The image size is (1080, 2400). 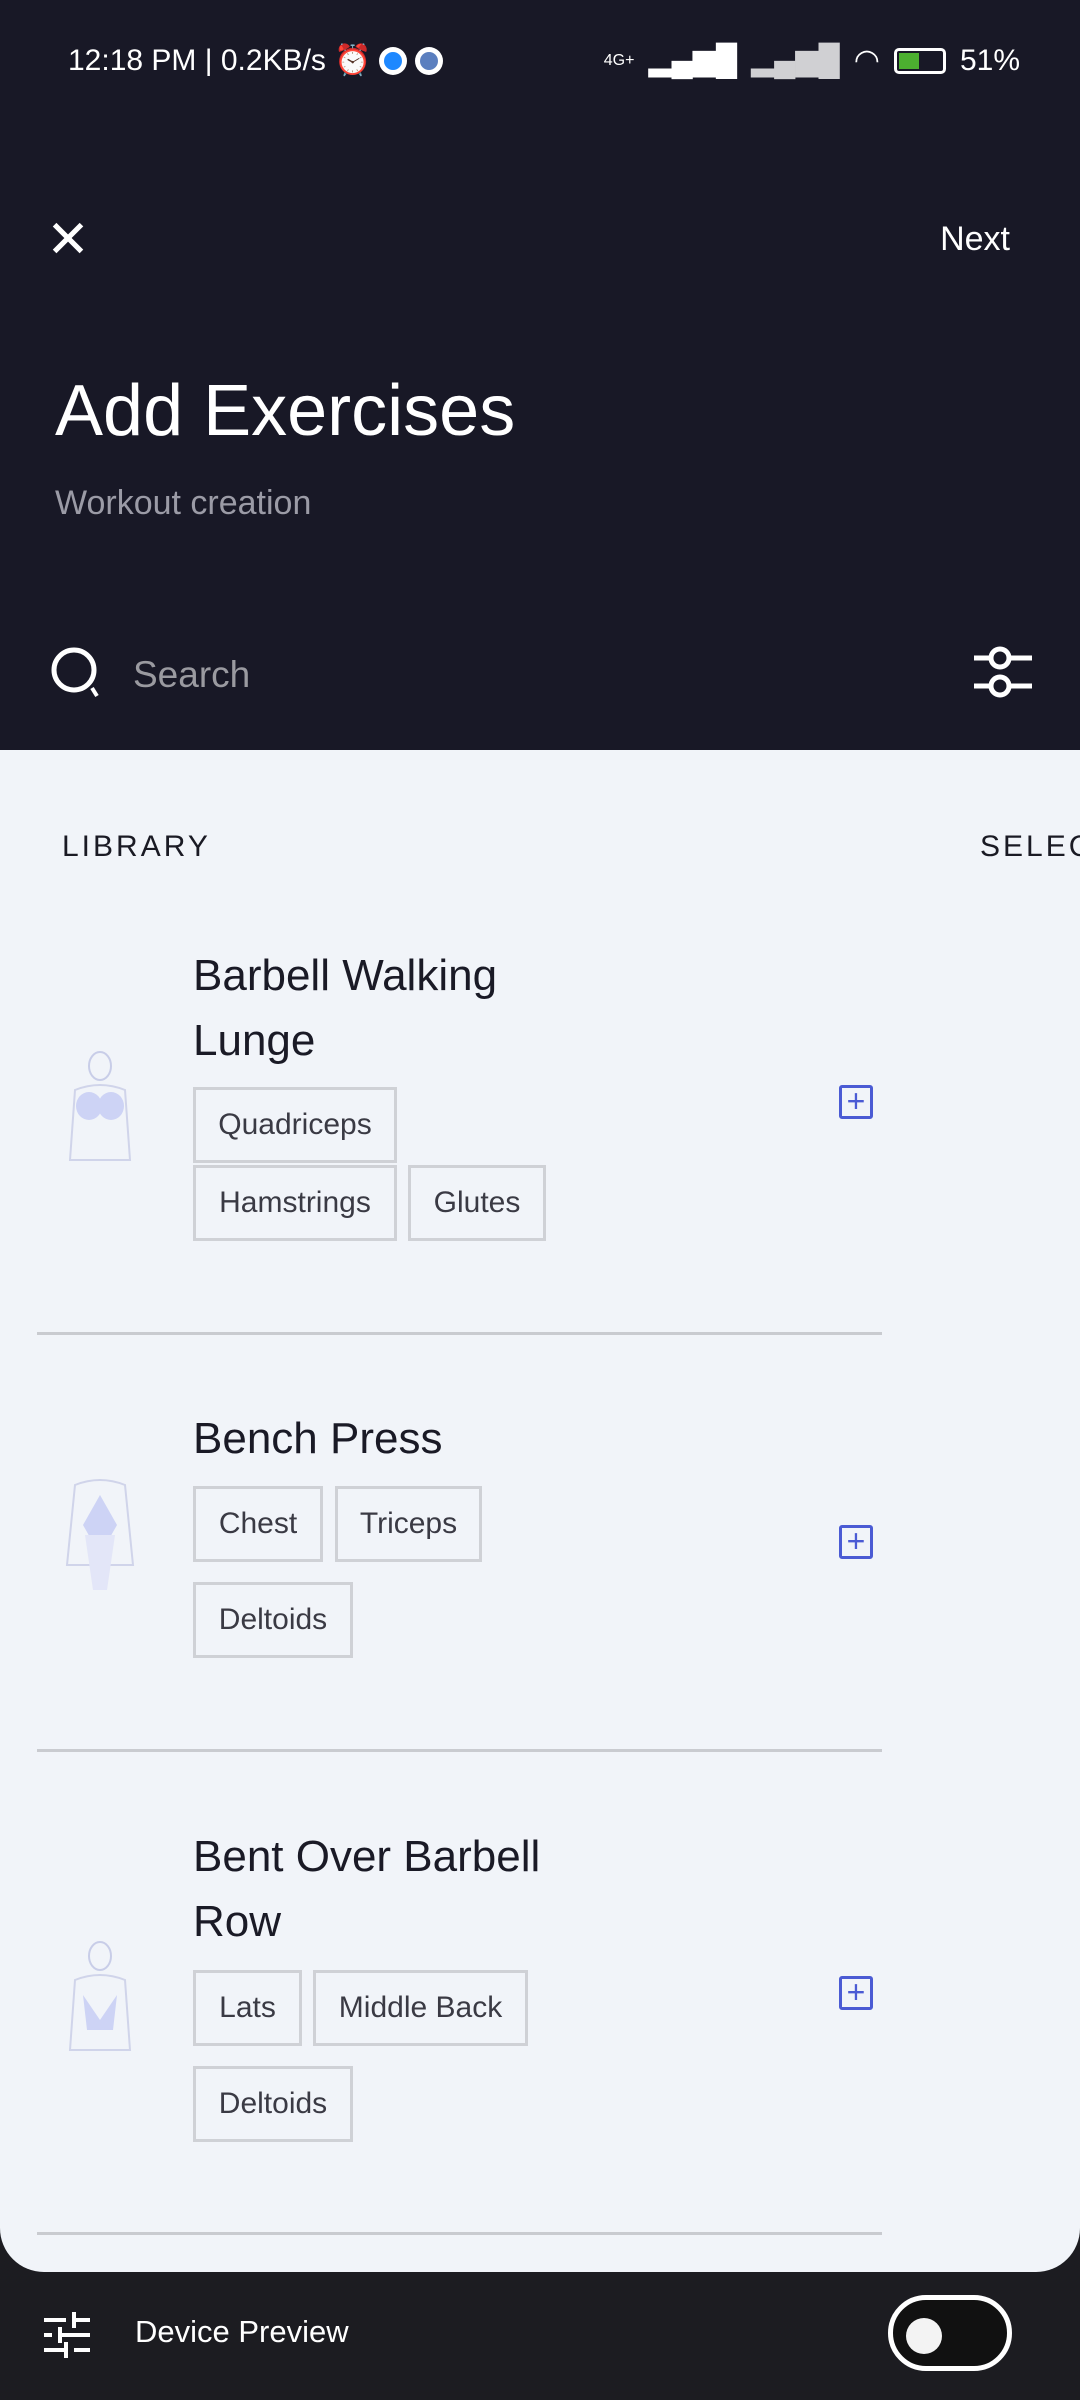 What do you see at coordinates (429, 60) in the screenshot?
I see `settings-icon` at bounding box center [429, 60].